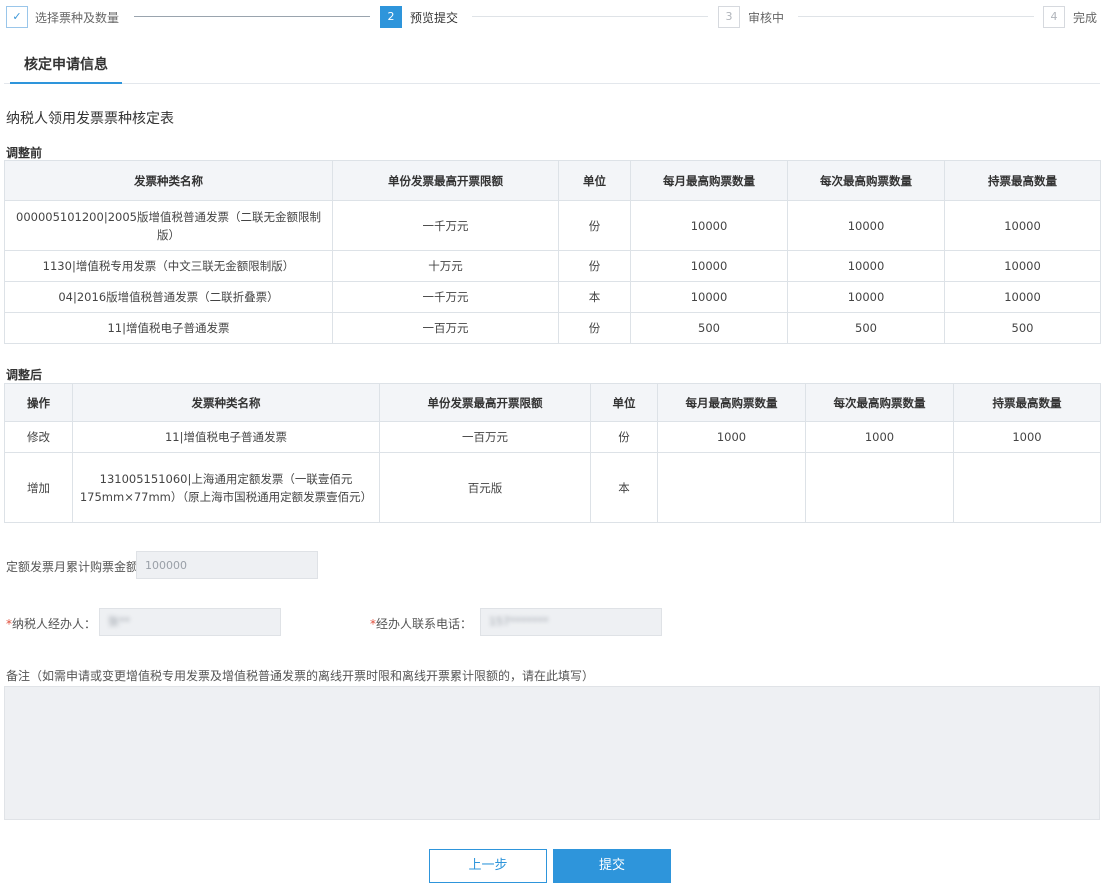 The width and height of the screenshot is (1108, 886). What do you see at coordinates (445, 180) in the screenshot?
I see `before-header-limit: 单份发票最高开票限额` at bounding box center [445, 180].